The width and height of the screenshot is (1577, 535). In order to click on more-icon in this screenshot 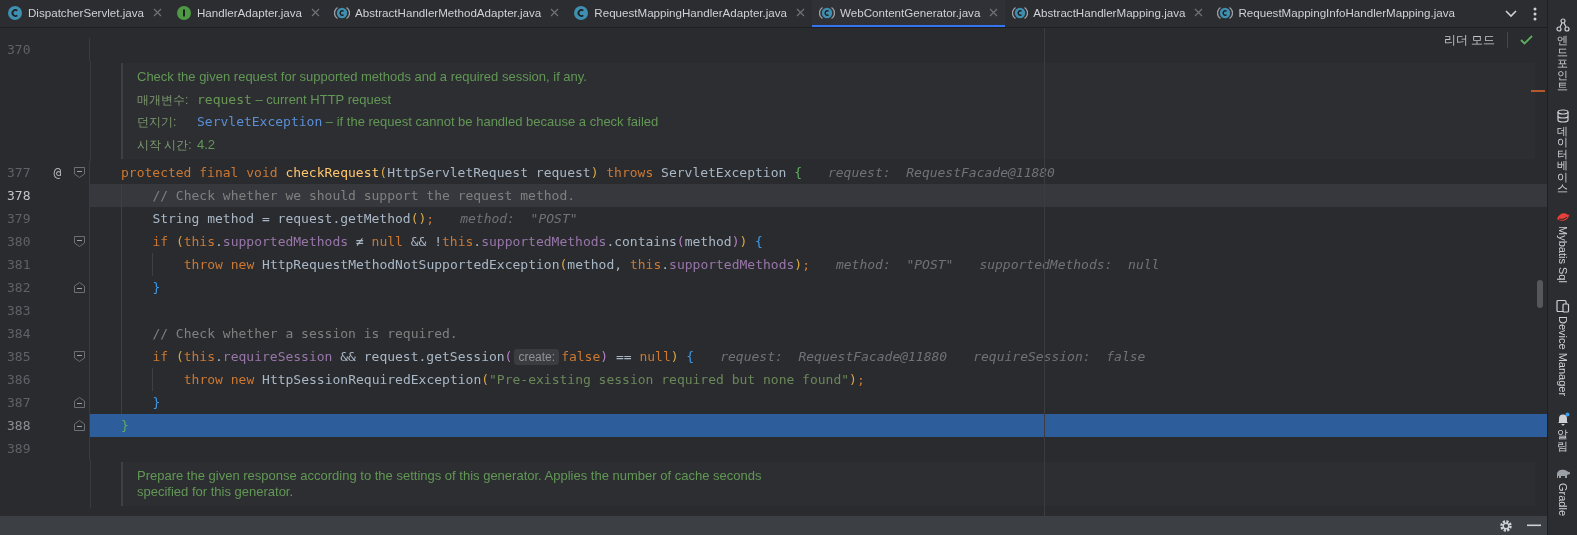, I will do `click(1535, 13)`.